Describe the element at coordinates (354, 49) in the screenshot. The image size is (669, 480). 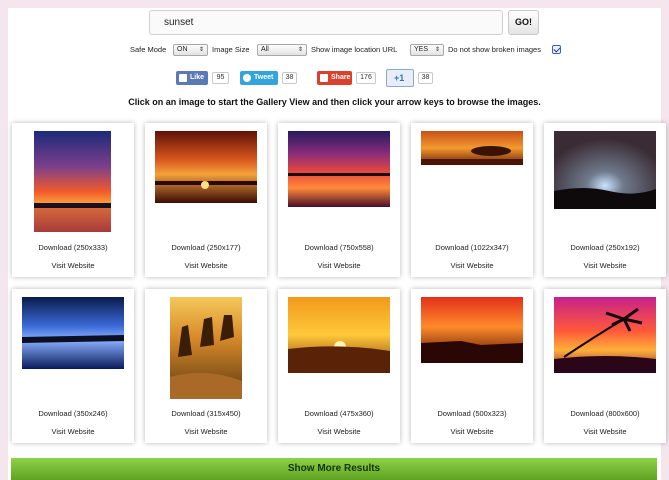
I see `location-label: Show image location URL` at that location.